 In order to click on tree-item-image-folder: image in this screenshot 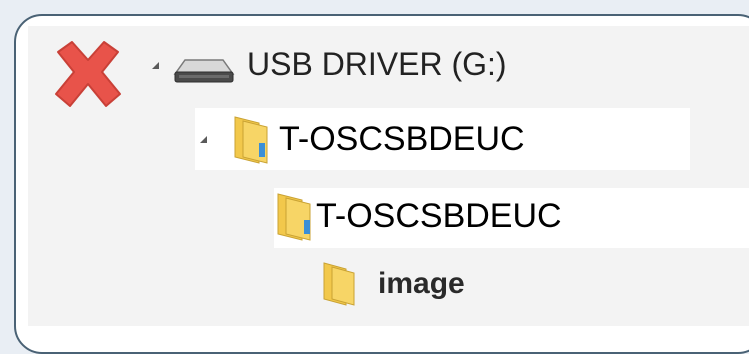, I will do `click(392, 284)`.